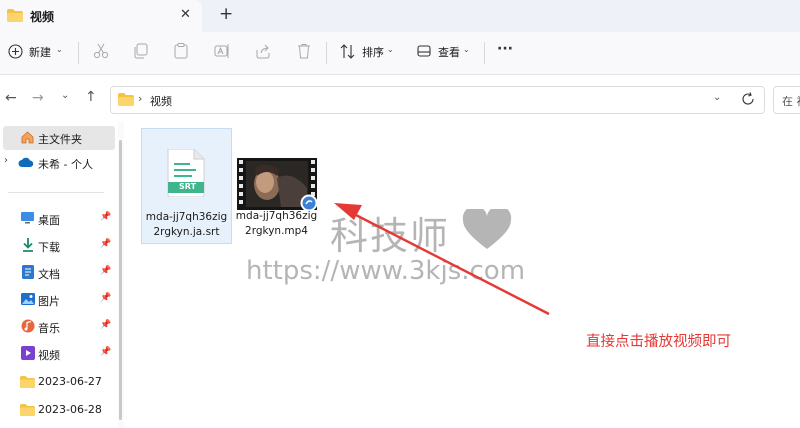 The width and height of the screenshot is (800, 428). I want to click on sidebar-item-folder-2023-06-28: 2023-06-28, so click(59, 410).